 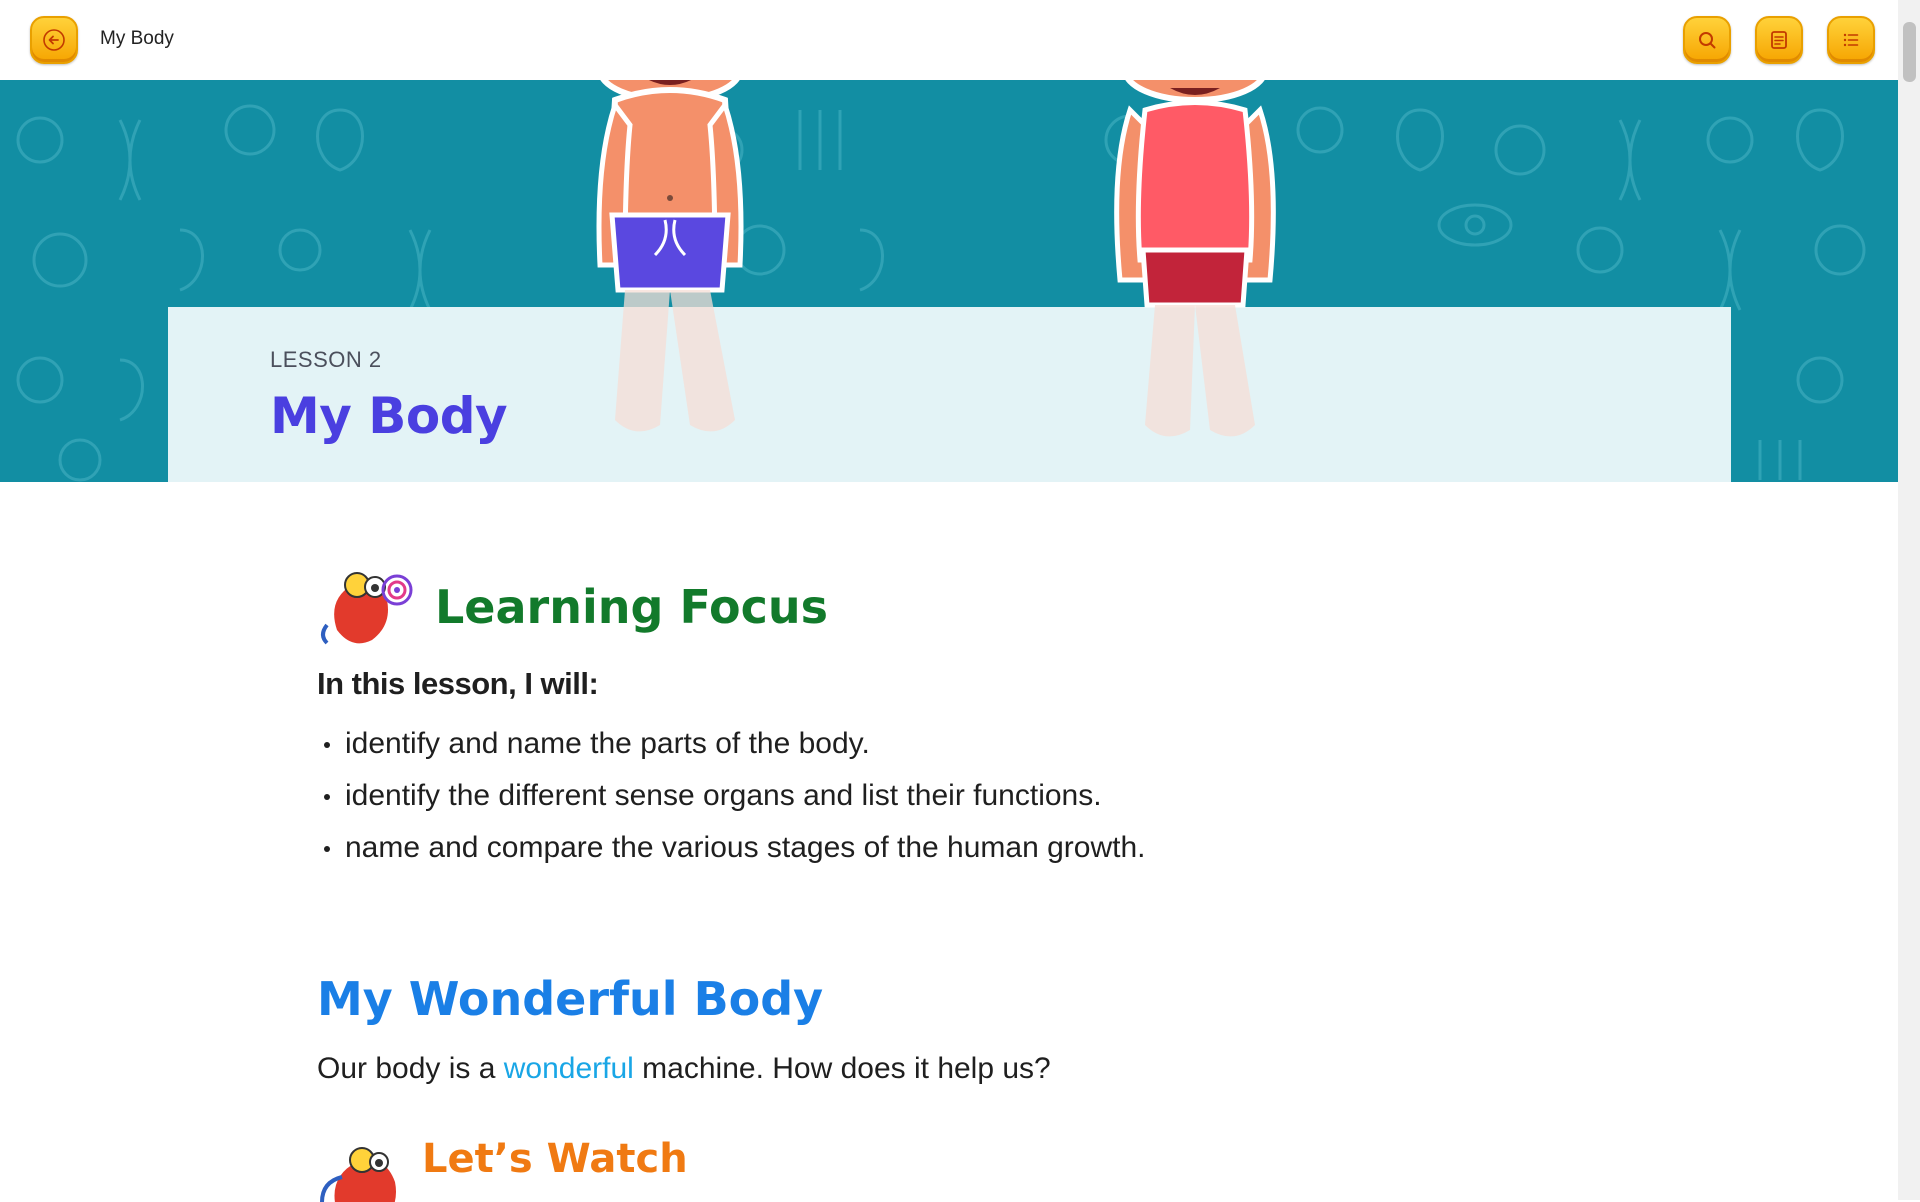 I want to click on page-scrollbar, so click(x=1909, y=600).